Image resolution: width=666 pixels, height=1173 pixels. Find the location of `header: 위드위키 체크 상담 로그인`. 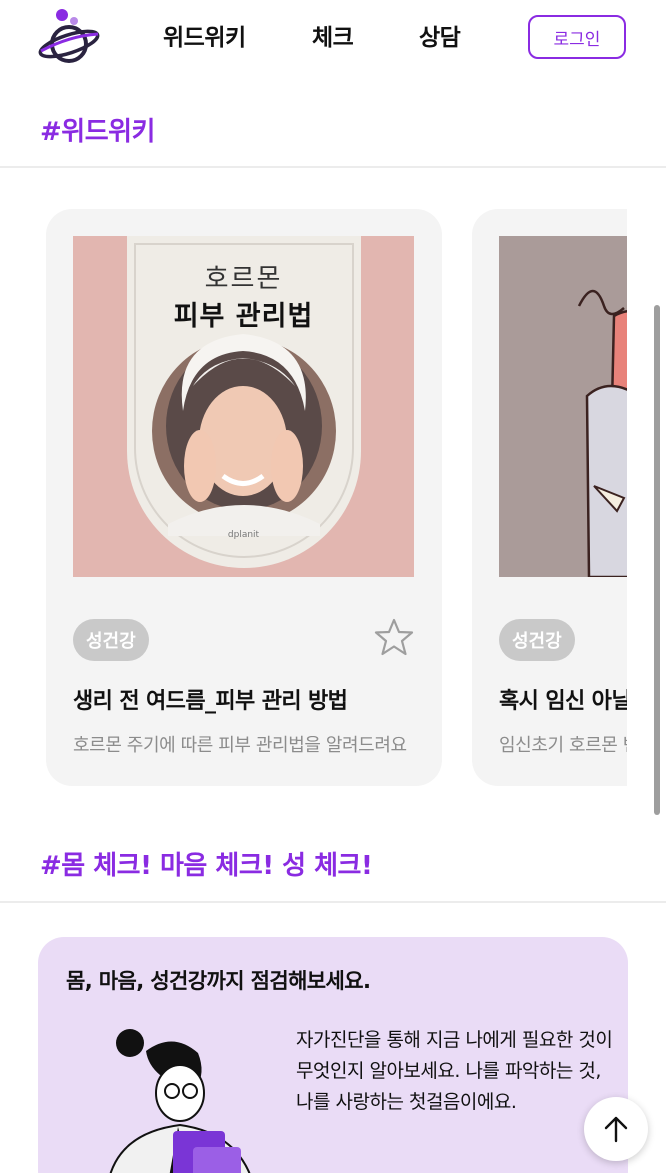

header: 위드위키 체크 상담 로그인 is located at coordinates (333, 42).